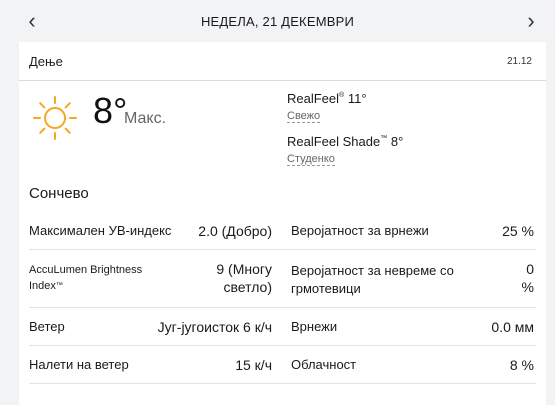 The height and width of the screenshot is (405, 555). I want to click on cloud-cover-item: Облачност 8 %, so click(412, 364).